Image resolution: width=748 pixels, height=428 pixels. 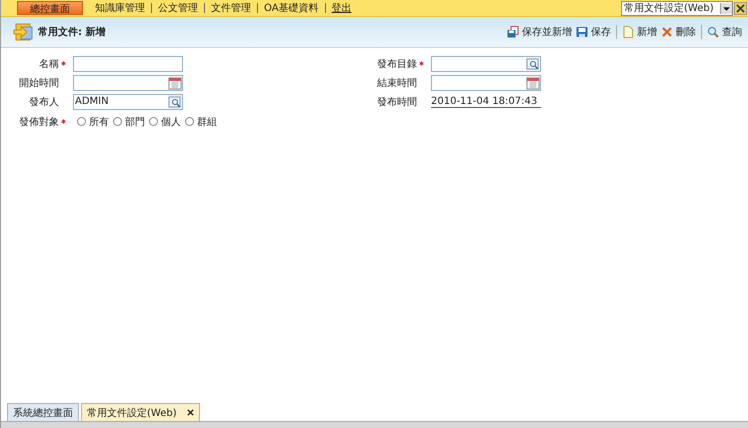 What do you see at coordinates (231, 8) in the screenshot?
I see `menu-item: 文件管理` at bounding box center [231, 8].